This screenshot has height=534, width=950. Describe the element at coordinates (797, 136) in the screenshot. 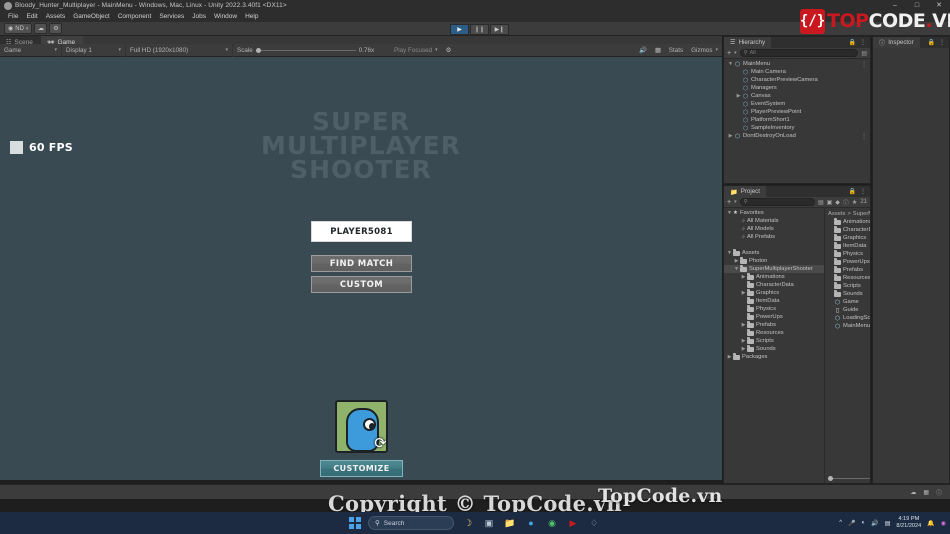

I see `hierarchy-item: ▶ ⬡ DontDestroyOnLoad ⋮` at that location.